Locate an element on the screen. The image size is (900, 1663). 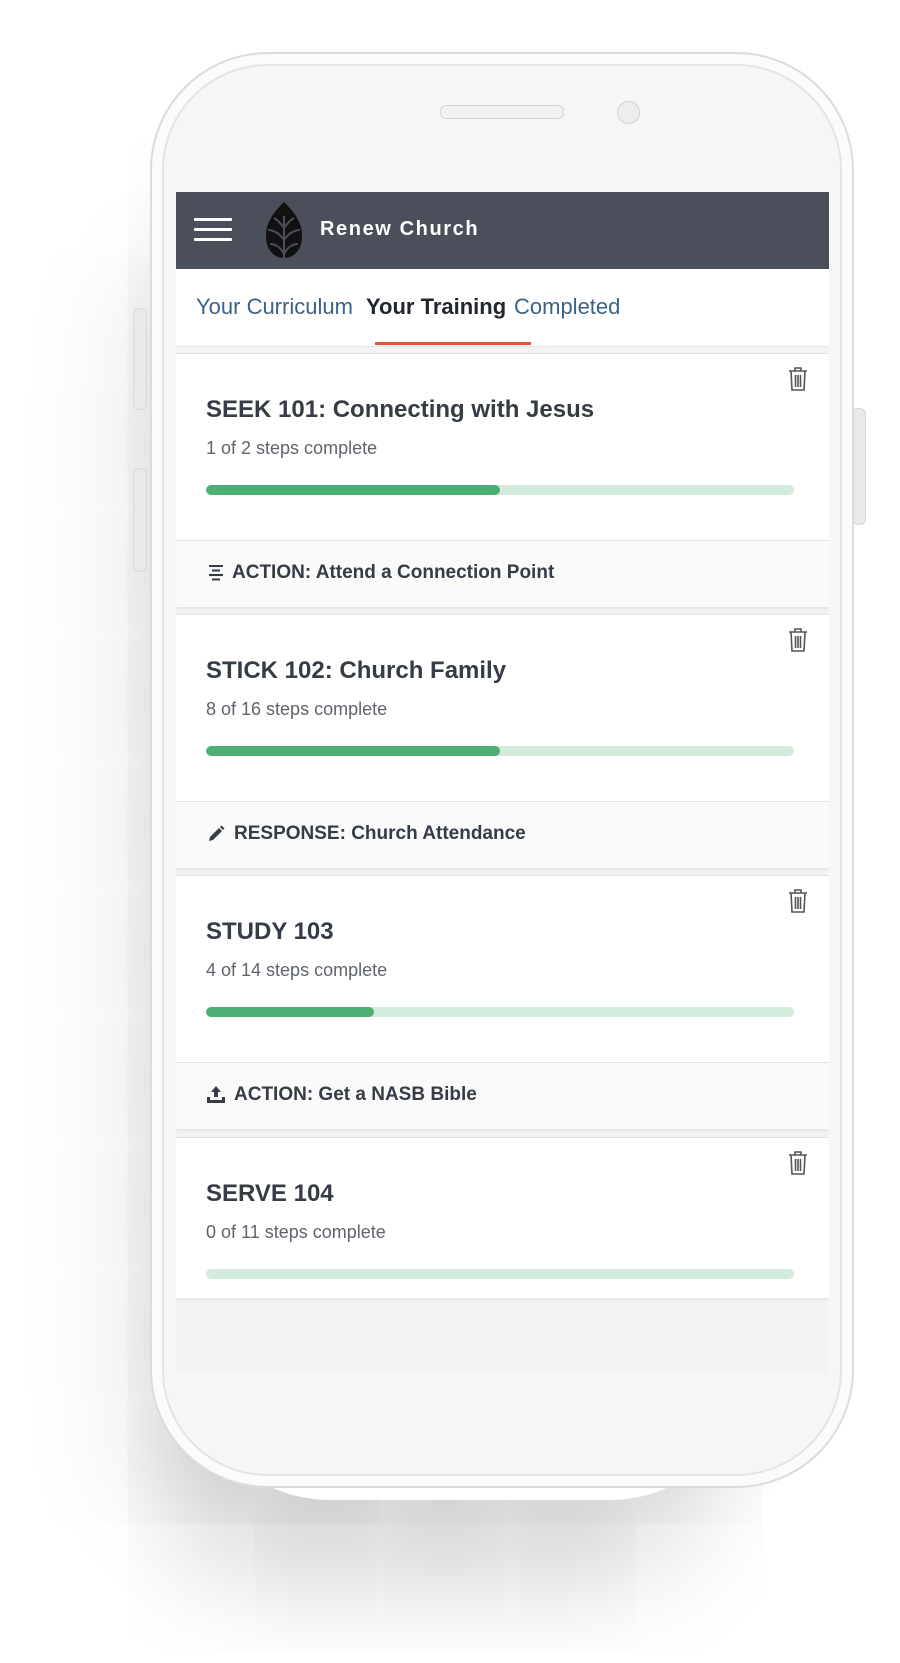
course-next-action: RESPONSE: Church Attendance is located at coordinates (502, 834).